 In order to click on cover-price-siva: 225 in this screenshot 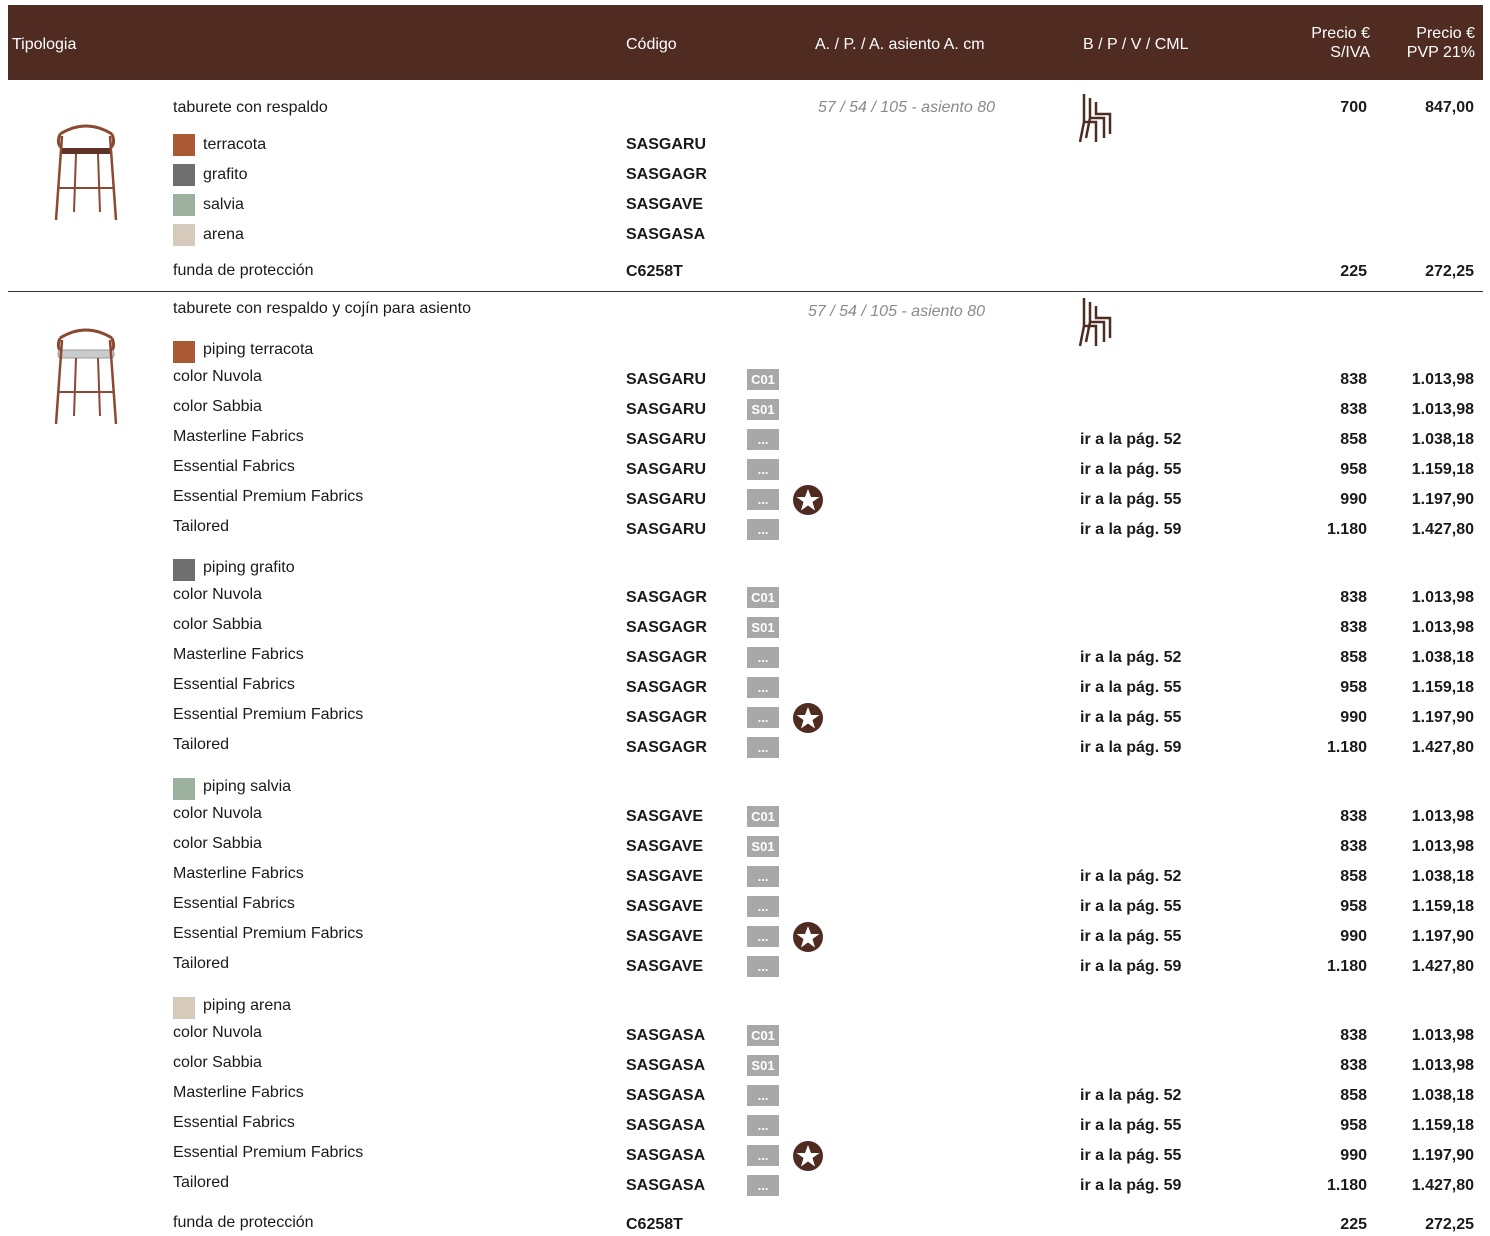, I will do `click(1353, 271)`.